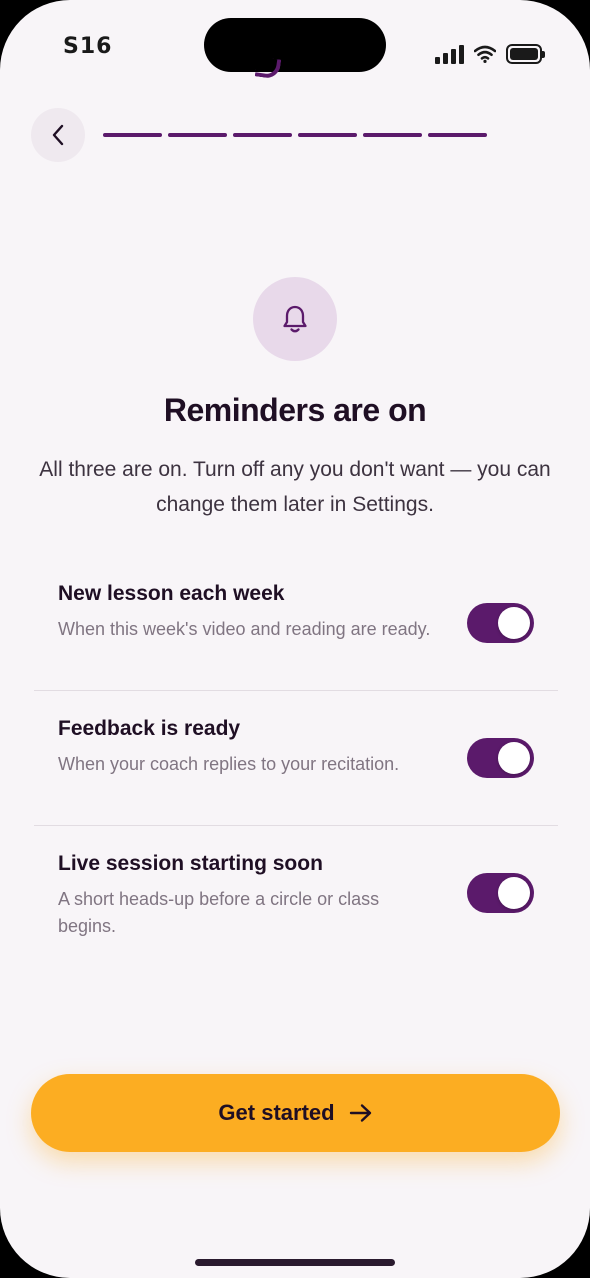 The image size is (590, 1278). Describe the element at coordinates (190, 863) in the screenshot. I see `reminder-title: Live session starting soon` at that location.